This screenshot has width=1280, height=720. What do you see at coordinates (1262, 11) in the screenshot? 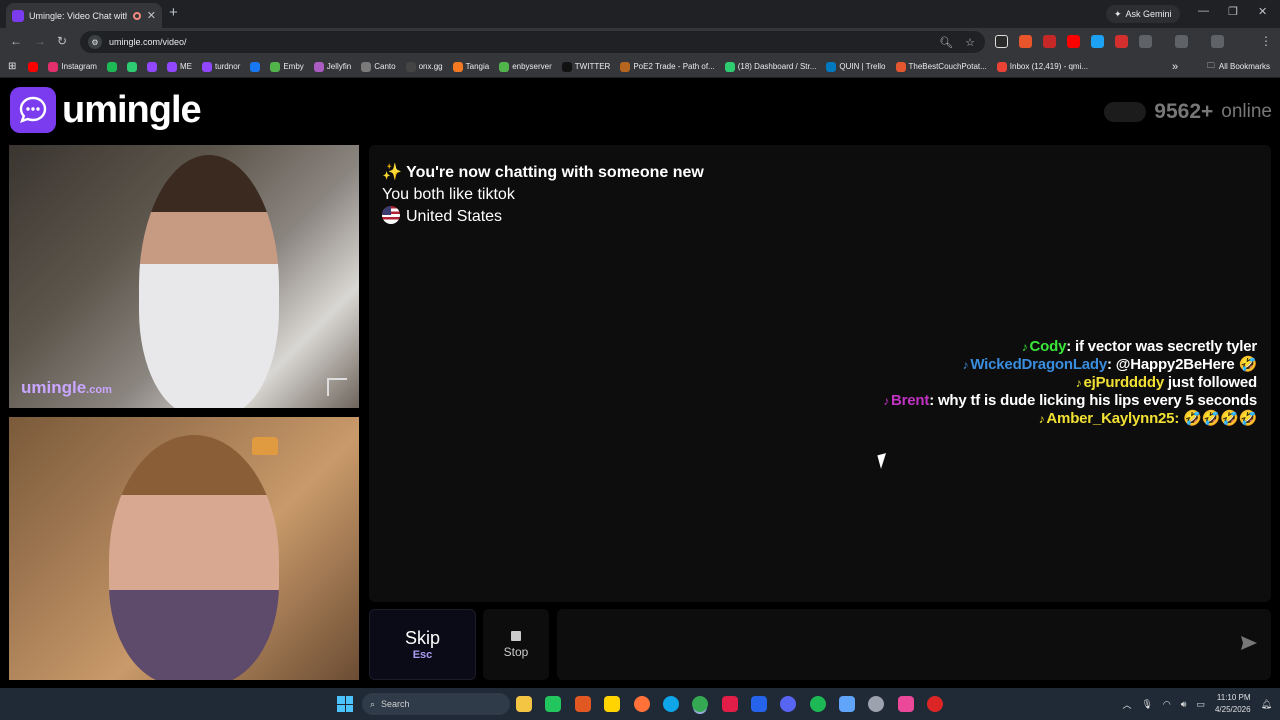
I see `close-window-button: ✕` at bounding box center [1262, 11].